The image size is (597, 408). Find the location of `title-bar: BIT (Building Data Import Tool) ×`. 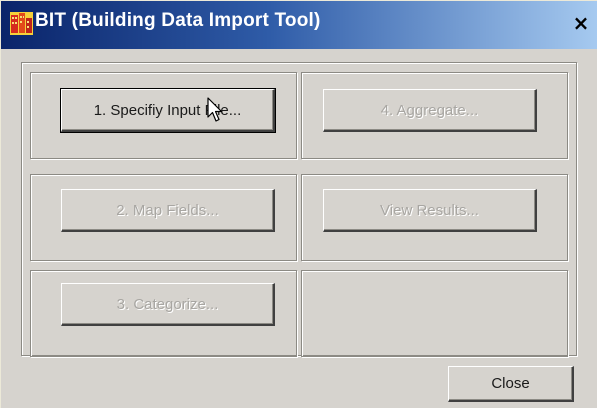

title-bar: BIT (Building Data Import Tool) × is located at coordinates (299, 25).